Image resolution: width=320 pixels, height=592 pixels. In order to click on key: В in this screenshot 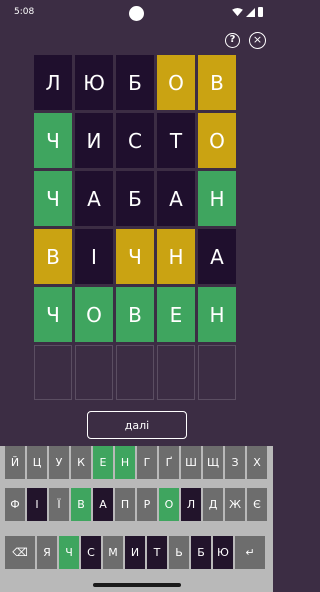, I will do `click(81, 504)`.